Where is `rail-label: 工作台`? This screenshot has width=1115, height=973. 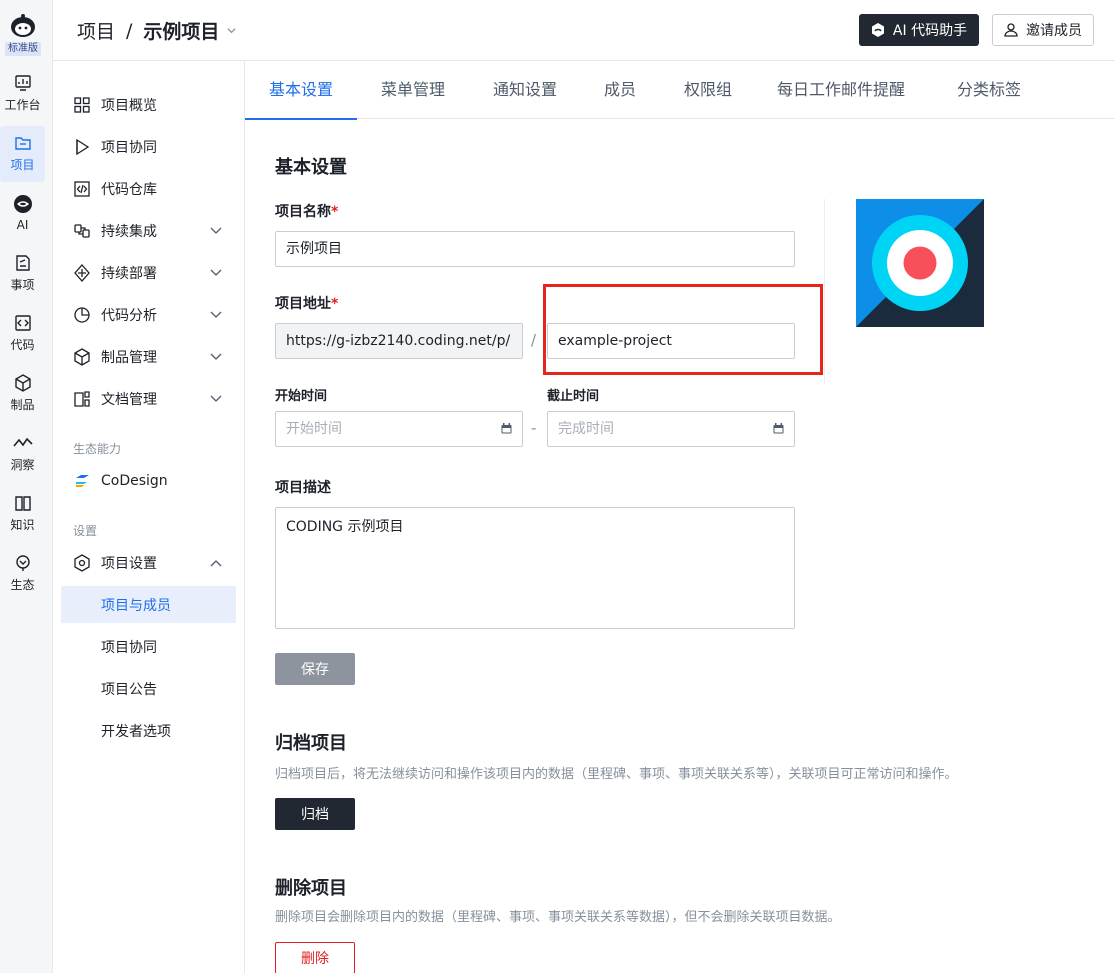
rail-label: 工作台 is located at coordinates (22, 105).